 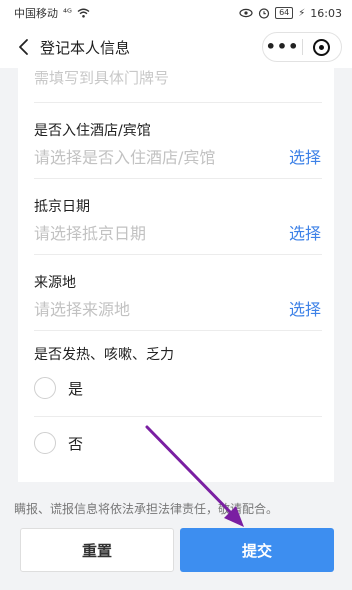 I want to click on address-hint: 需填写到具体门牌号, so click(x=102, y=78).